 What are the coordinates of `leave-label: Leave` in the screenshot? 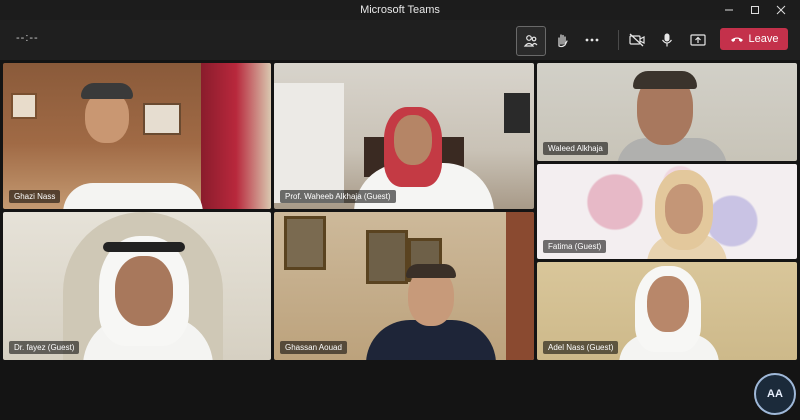 It's located at (763, 39).